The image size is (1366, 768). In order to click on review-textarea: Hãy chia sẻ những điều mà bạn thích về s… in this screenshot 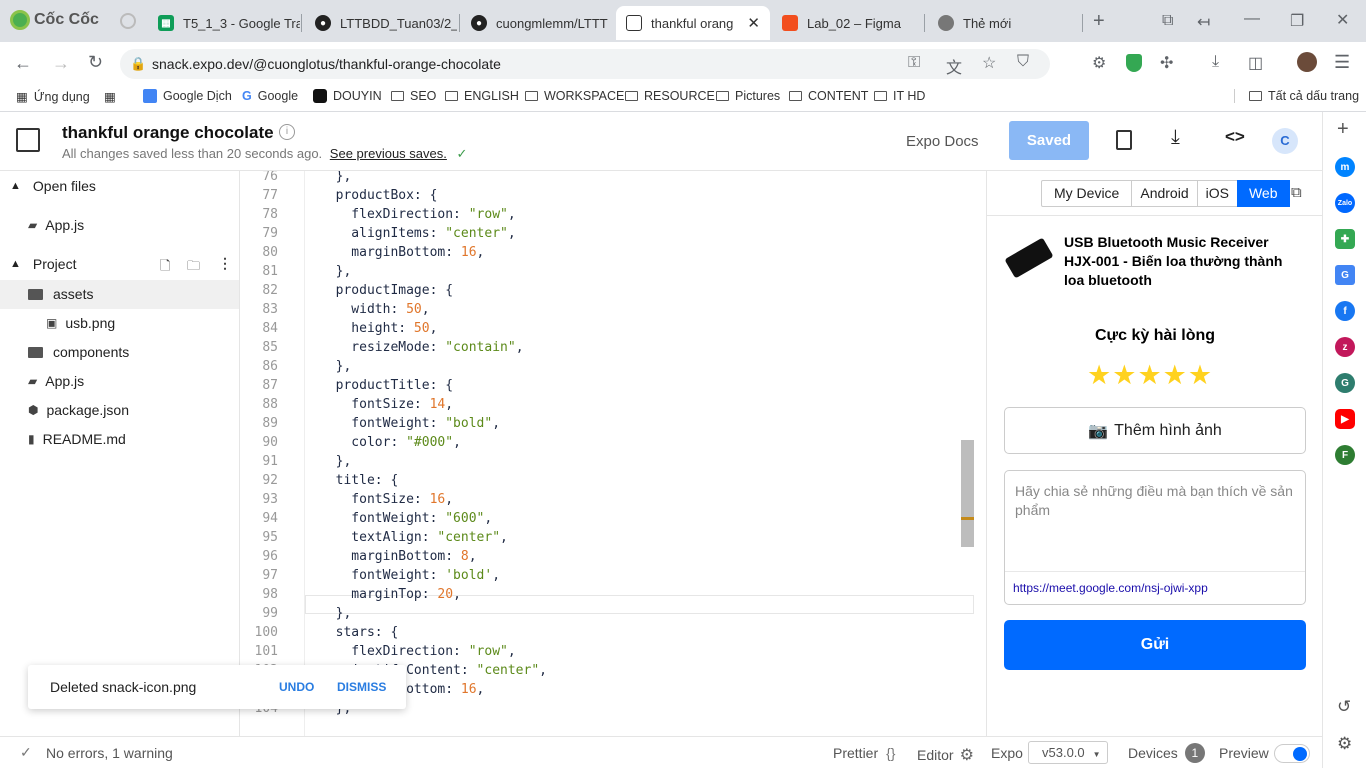, I will do `click(1157, 501)`.